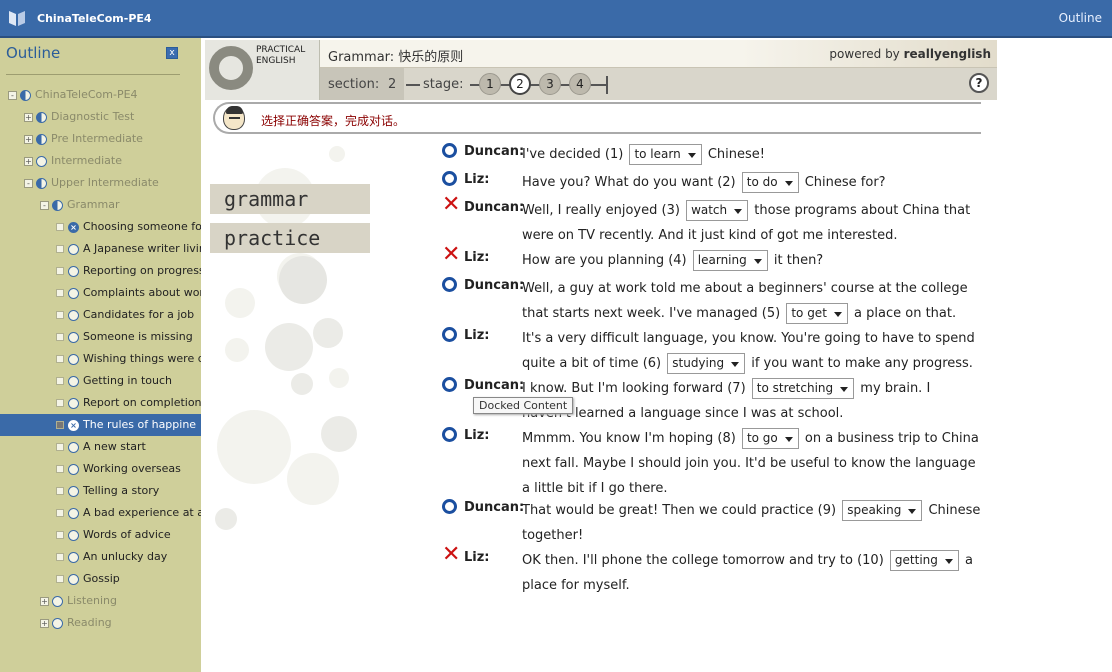 The height and width of the screenshot is (672, 1112). Describe the element at coordinates (490, 84) in the screenshot. I see `stage-1: 1` at that location.